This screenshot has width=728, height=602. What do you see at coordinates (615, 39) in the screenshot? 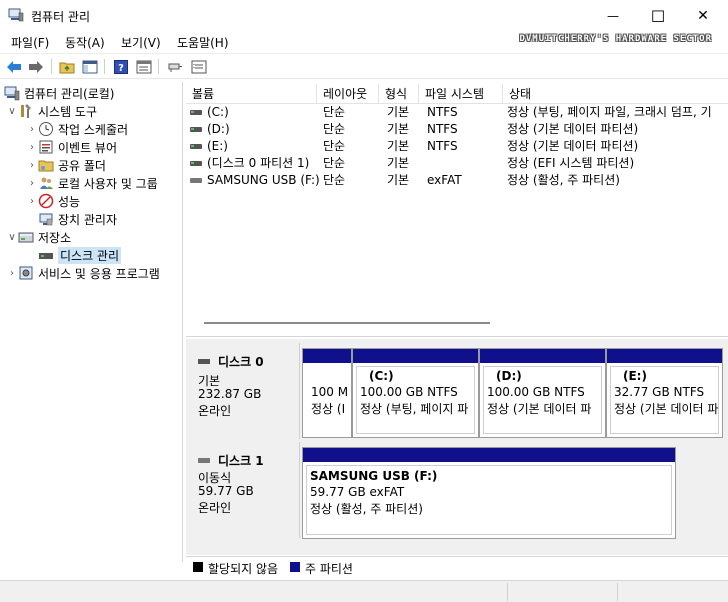
I see `watermark: DVMUITCHERRY'S HARDWARE SECTOR` at bounding box center [615, 39].